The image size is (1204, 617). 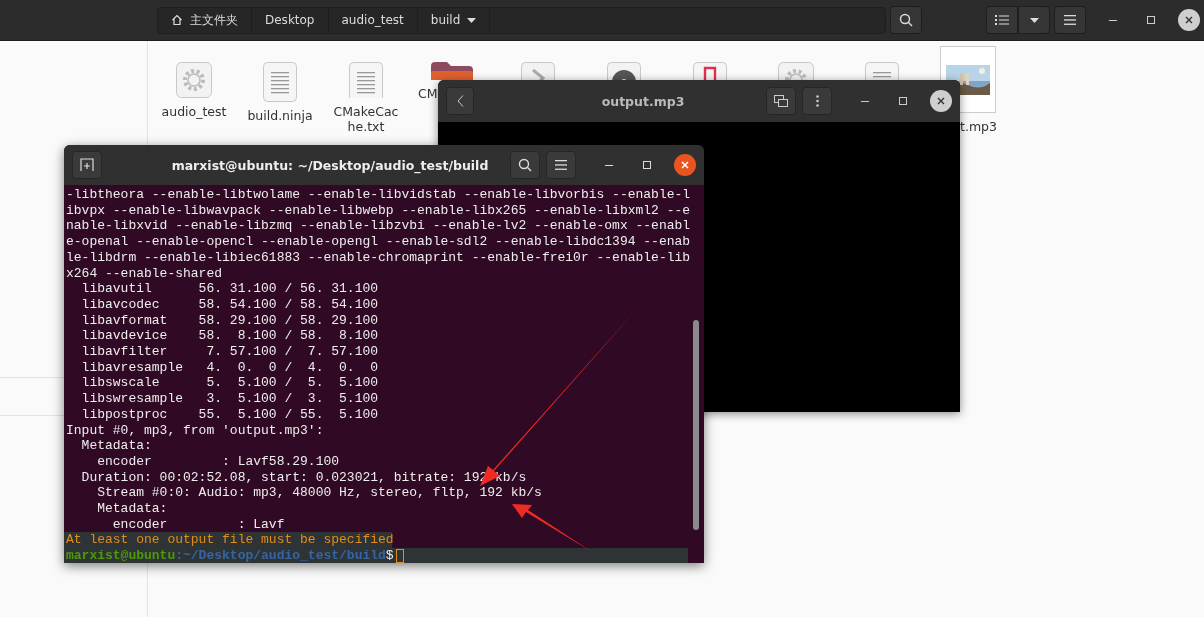 What do you see at coordinates (230, 304) in the screenshot?
I see `terminal-output: libavcodec 58. 54.100 / 58. 54.100` at bounding box center [230, 304].